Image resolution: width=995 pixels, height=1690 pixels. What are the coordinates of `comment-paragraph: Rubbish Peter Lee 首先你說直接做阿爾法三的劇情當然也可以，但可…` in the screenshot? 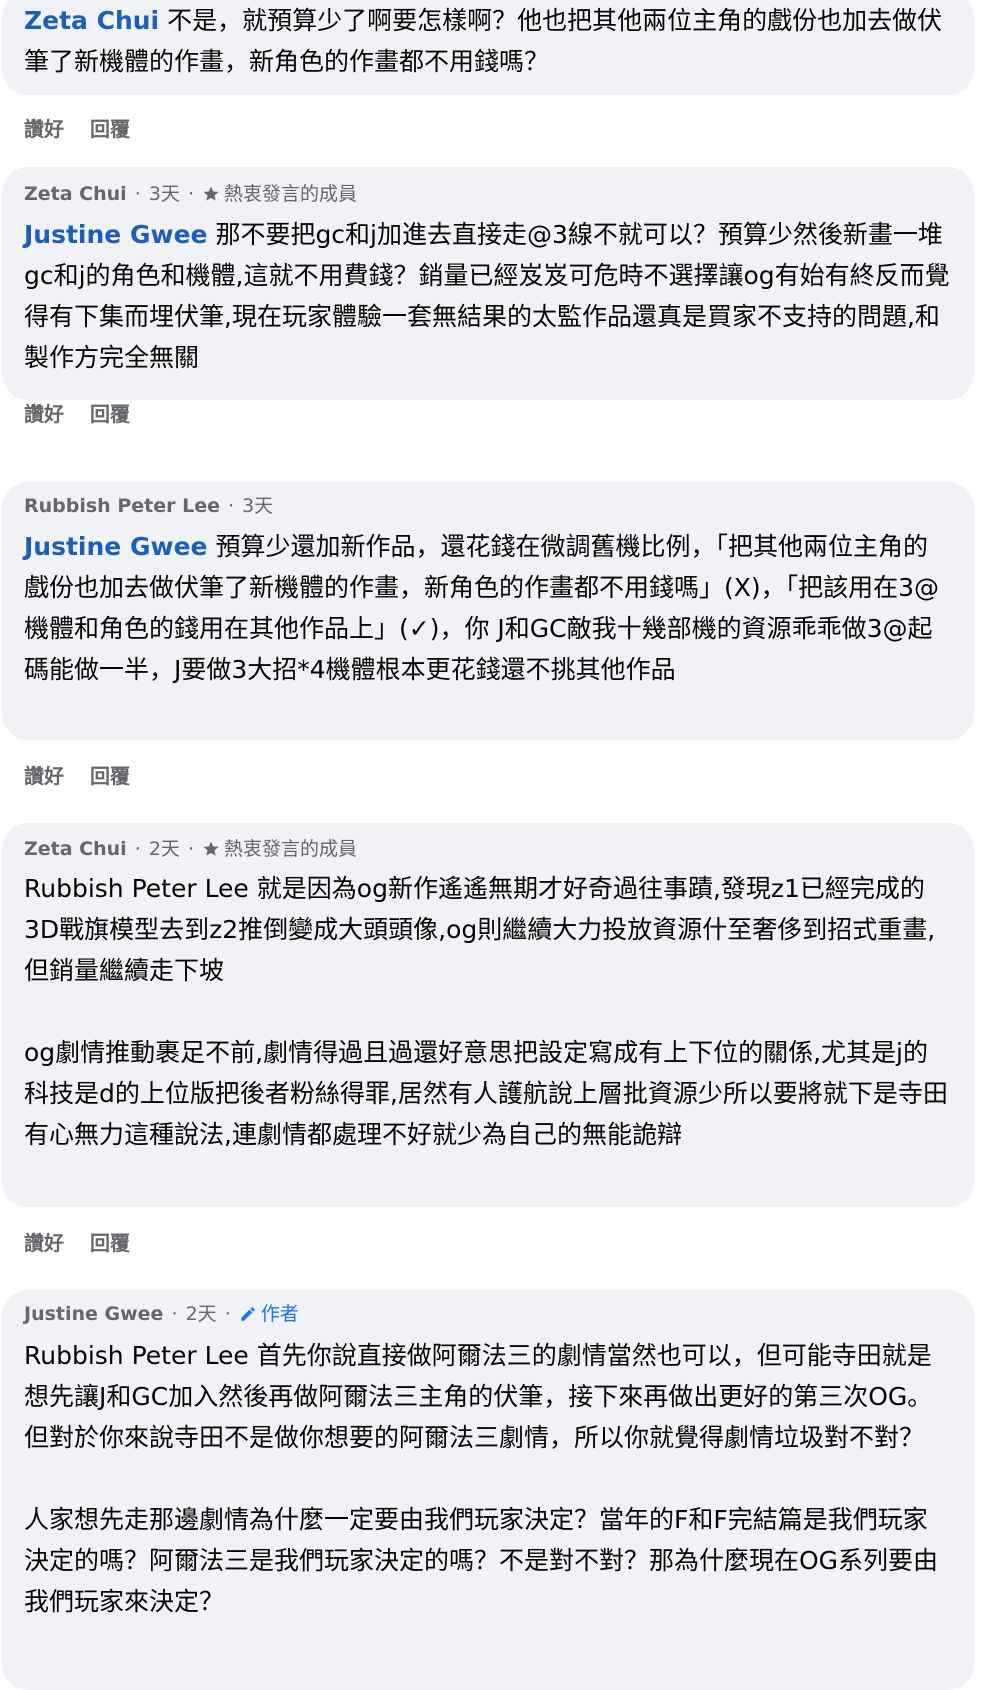 It's located at (488, 1396).